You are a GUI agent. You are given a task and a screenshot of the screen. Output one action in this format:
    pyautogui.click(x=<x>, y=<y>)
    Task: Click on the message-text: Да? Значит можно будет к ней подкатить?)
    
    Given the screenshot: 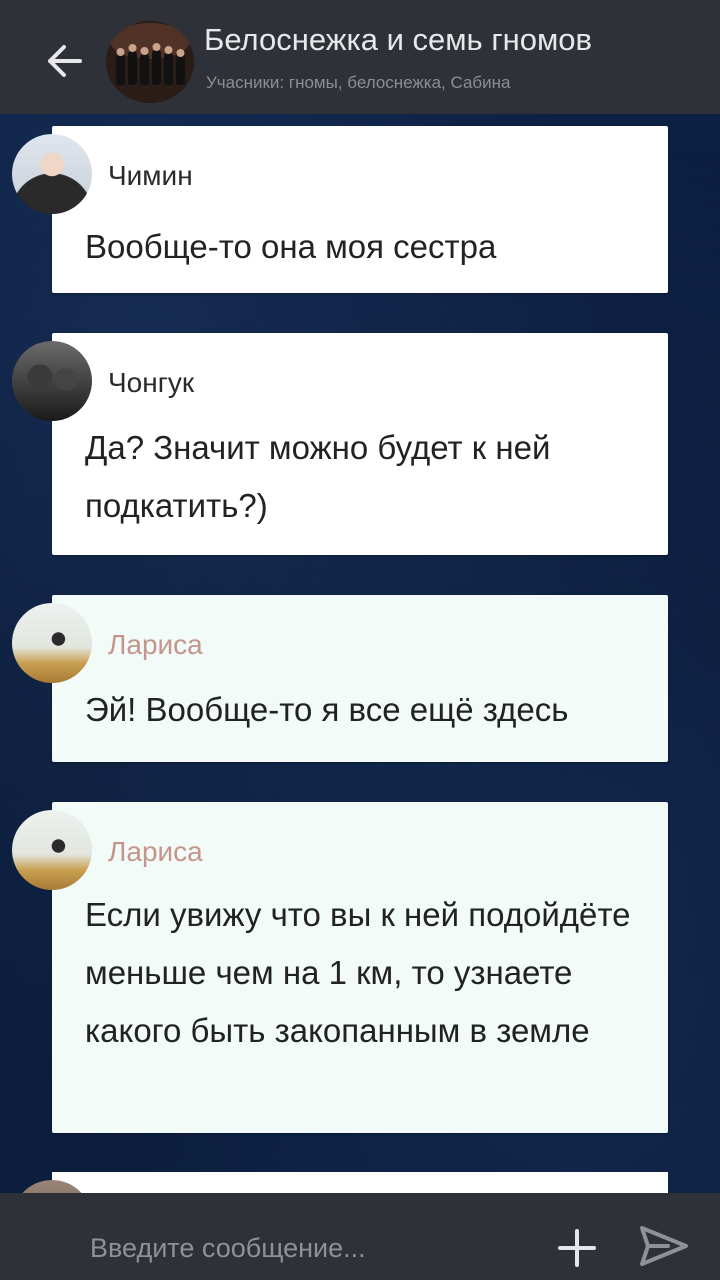 What is the action you would take?
    pyautogui.click(x=318, y=476)
    